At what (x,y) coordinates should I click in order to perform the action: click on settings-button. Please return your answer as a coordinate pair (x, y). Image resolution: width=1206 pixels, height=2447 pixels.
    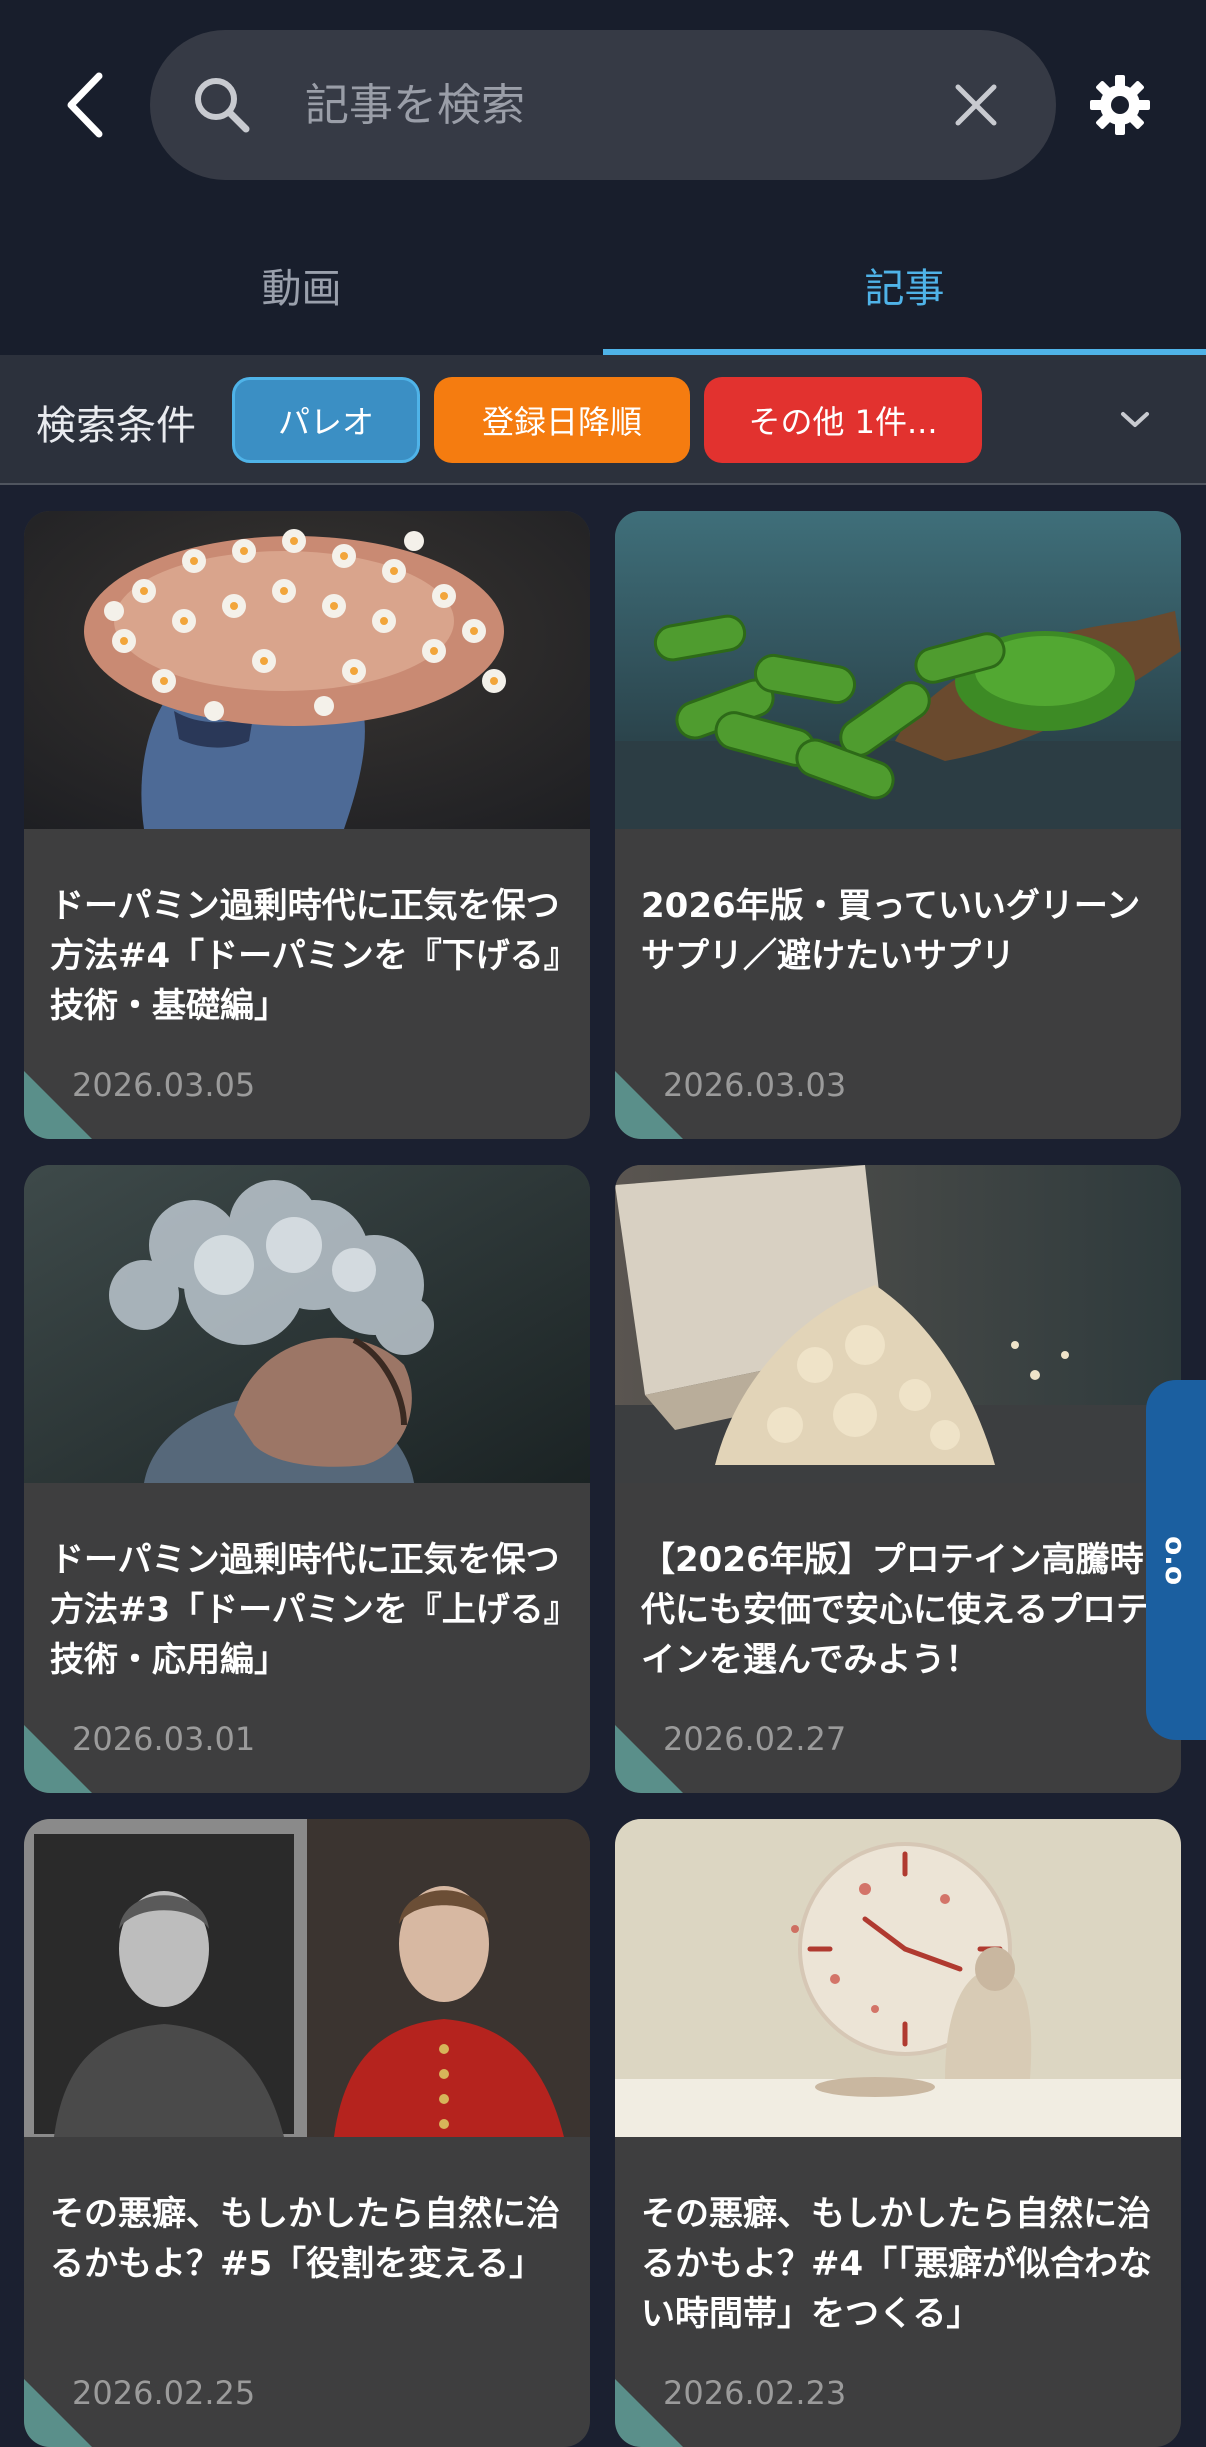
    Looking at the image, I should click on (1120, 105).